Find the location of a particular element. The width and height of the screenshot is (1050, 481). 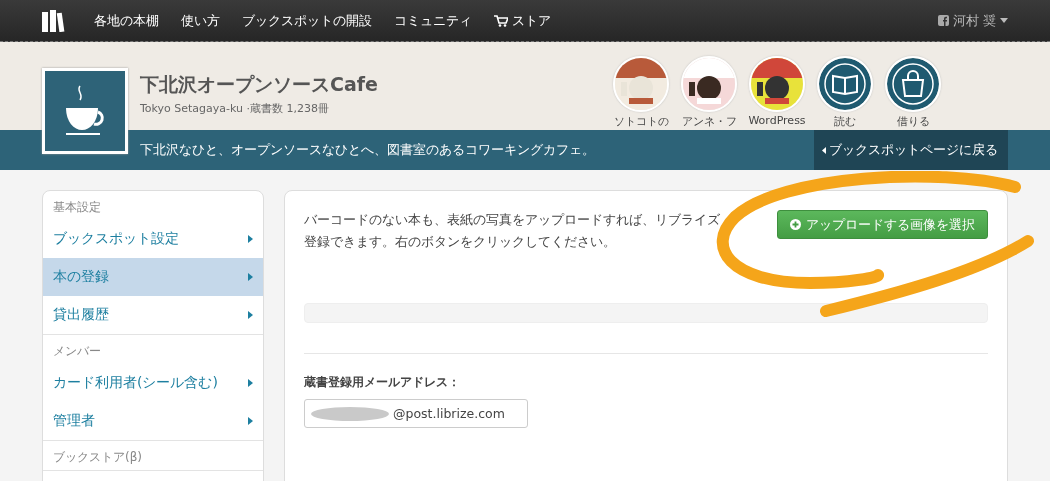

plus-circle-icon is located at coordinates (795, 224).